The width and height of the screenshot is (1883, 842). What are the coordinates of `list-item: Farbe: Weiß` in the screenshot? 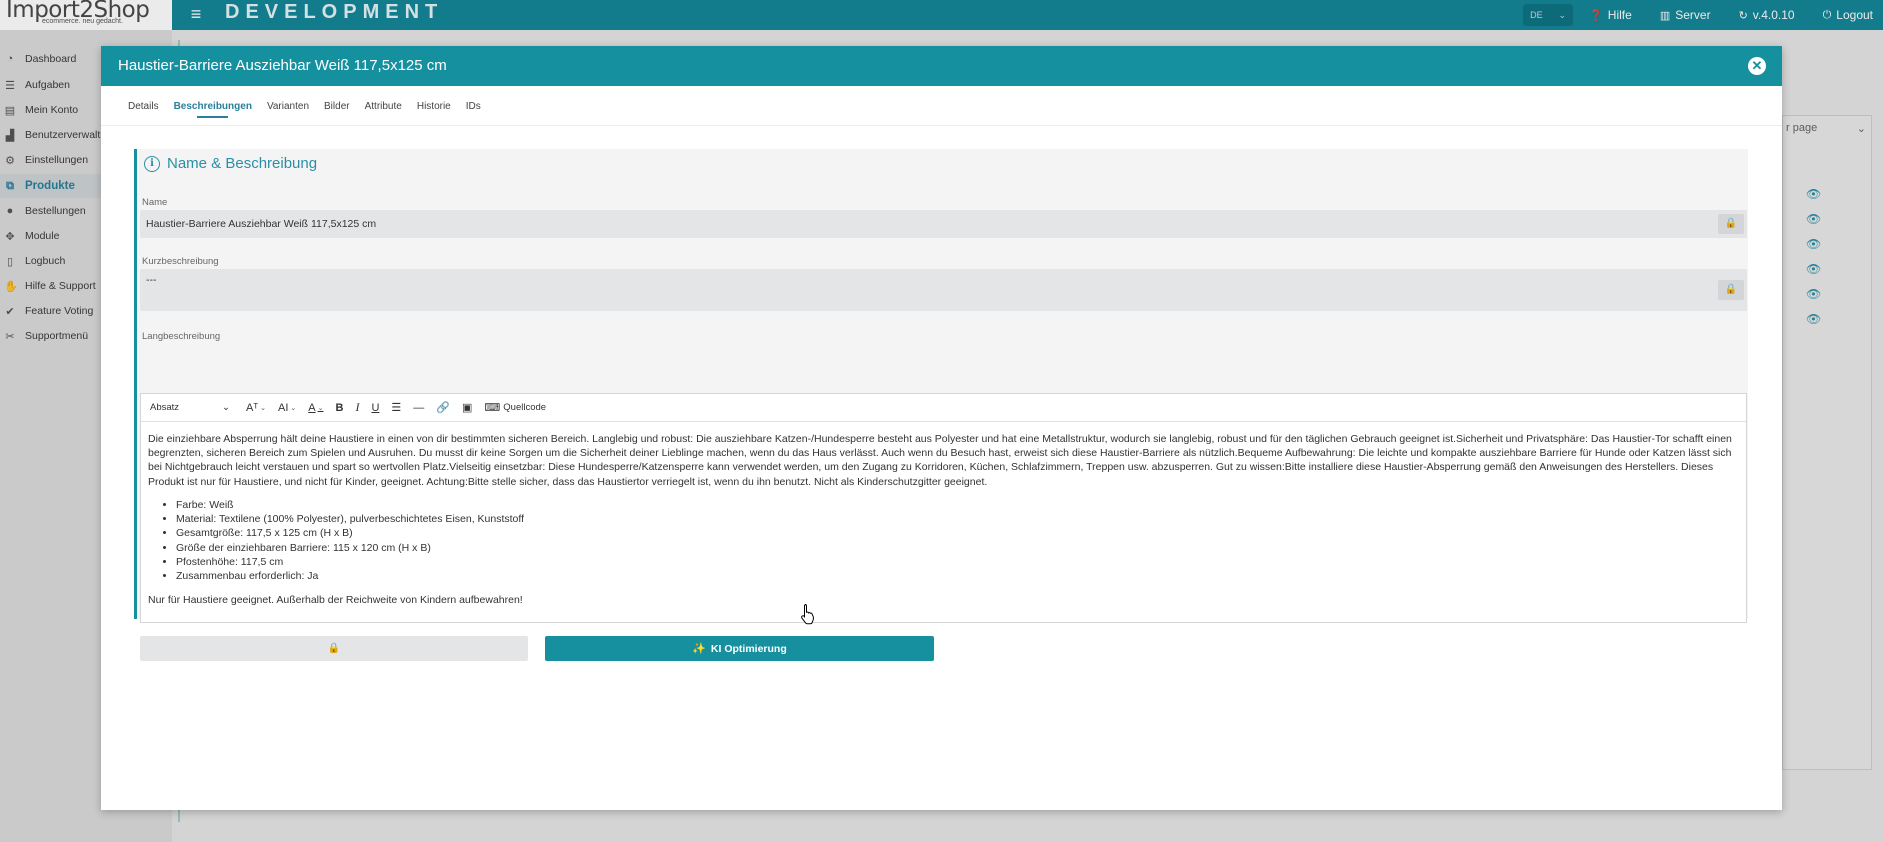 It's located at (957, 505).